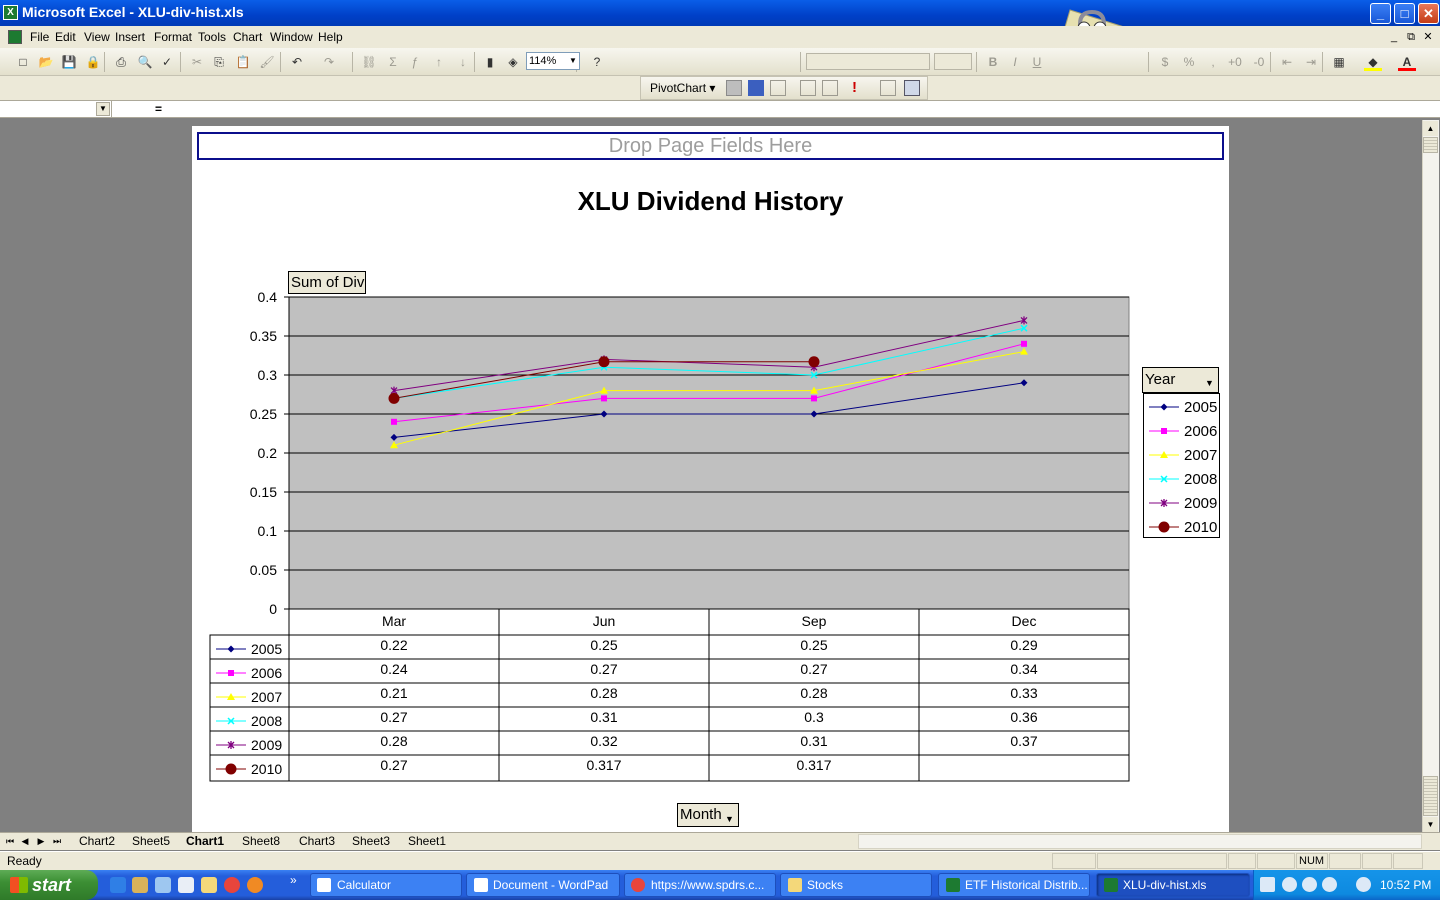 Image resolution: width=1440 pixels, height=900 pixels. What do you see at coordinates (1329, 884) in the screenshot?
I see `network-icon` at bounding box center [1329, 884].